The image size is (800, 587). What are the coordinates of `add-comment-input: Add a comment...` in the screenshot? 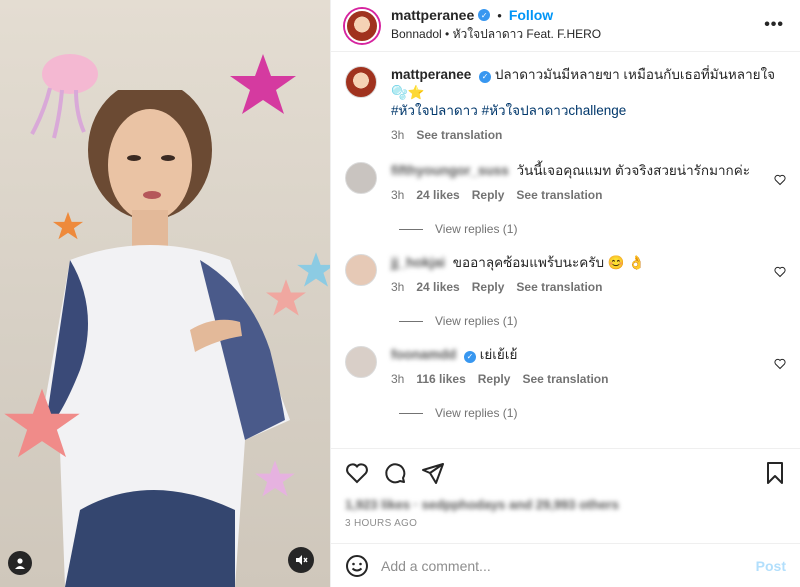 It's located at (562, 566).